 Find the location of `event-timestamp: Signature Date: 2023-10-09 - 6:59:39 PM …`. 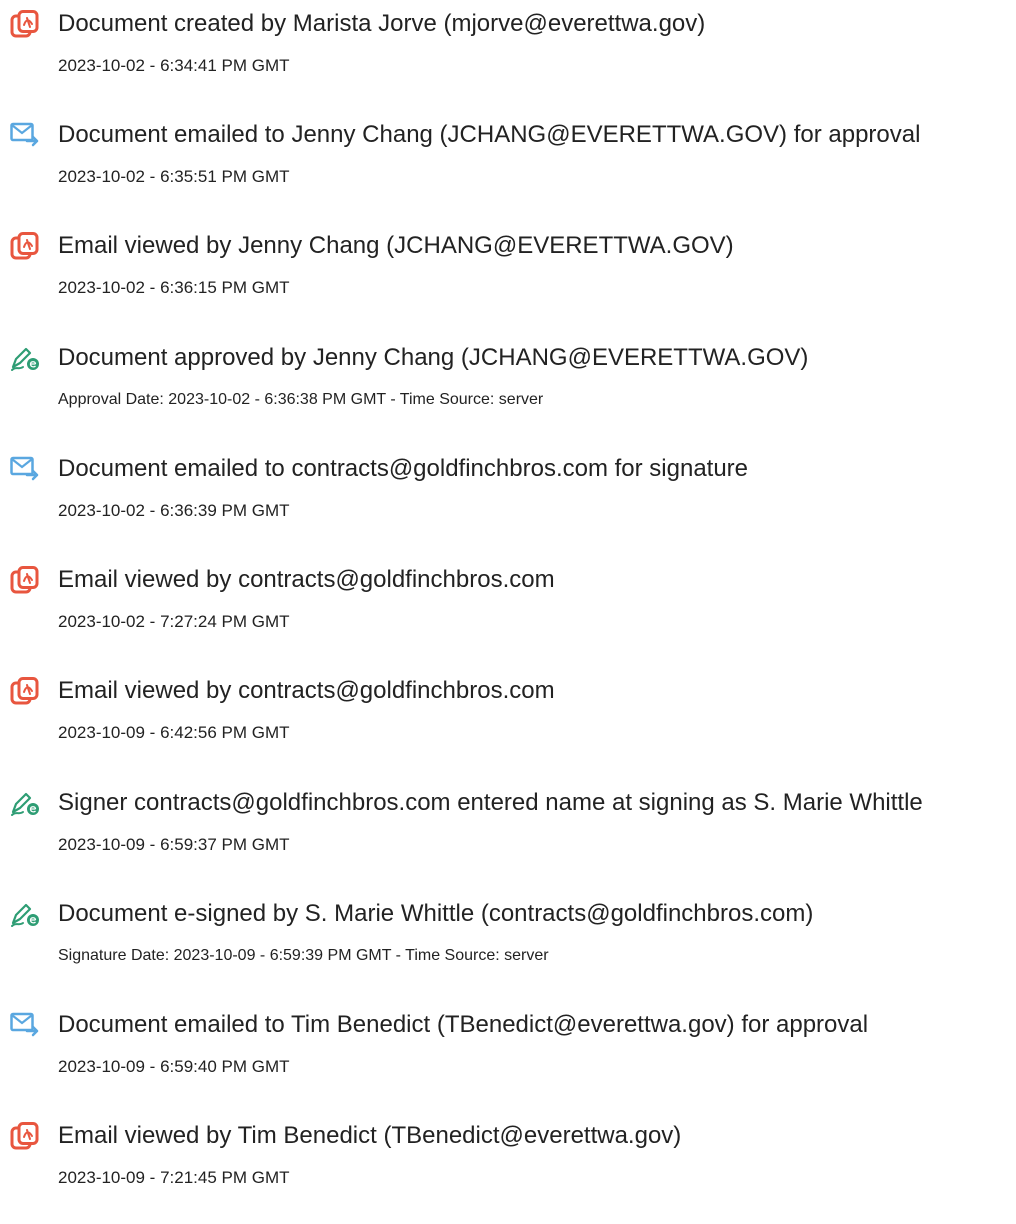

event-timestamp: Signature Date: 2023-10-09 - 6:59:39 PM … is located at coordinates (303, 955).